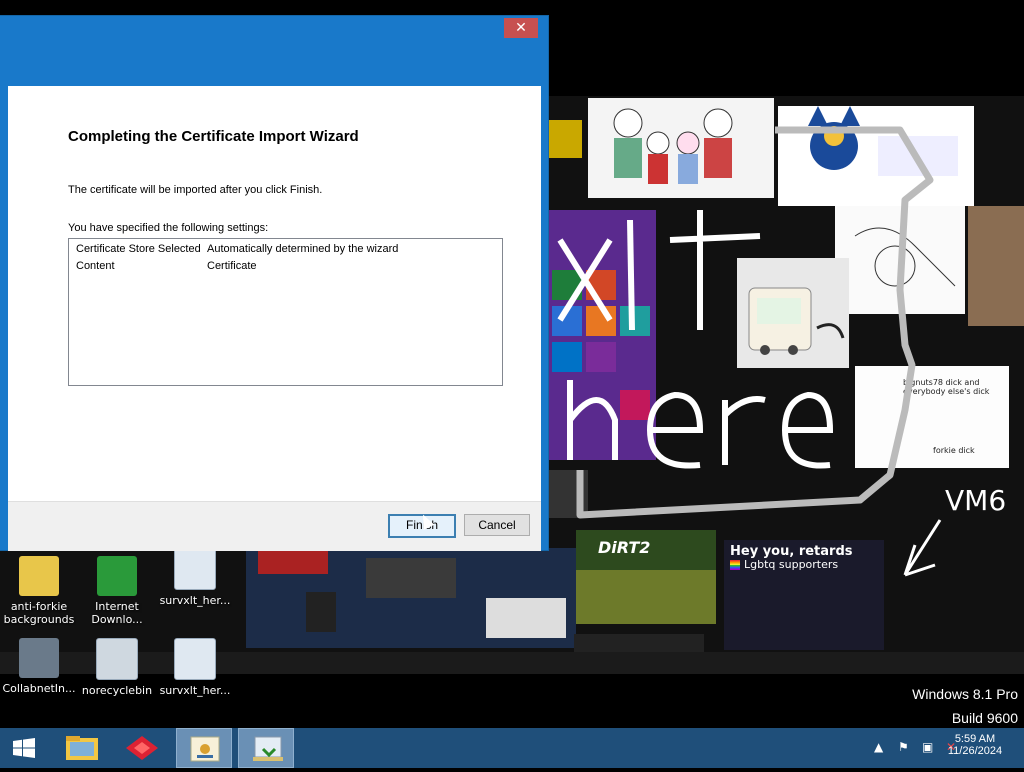 This screenshot has height=772, width=1024. Describe the element at coordinates (274, 51) in the screenshot. I see `window-titlebar: ✕` at that location.